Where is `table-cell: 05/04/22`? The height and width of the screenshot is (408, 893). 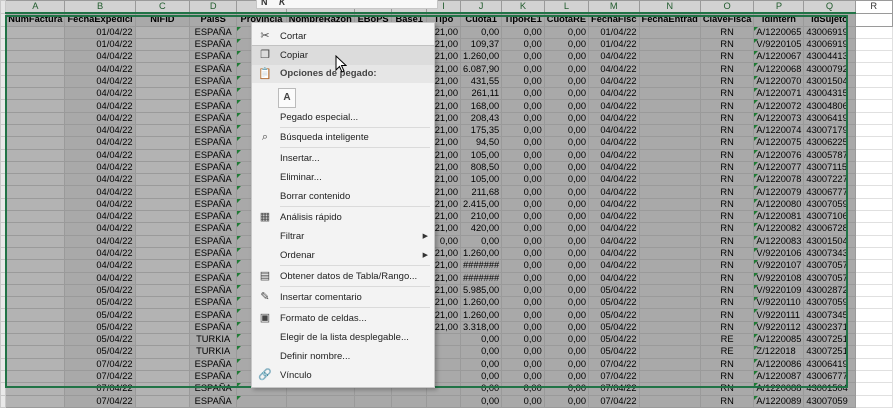 table-cell: 05/04/22 is located at coordinates (100, 352).